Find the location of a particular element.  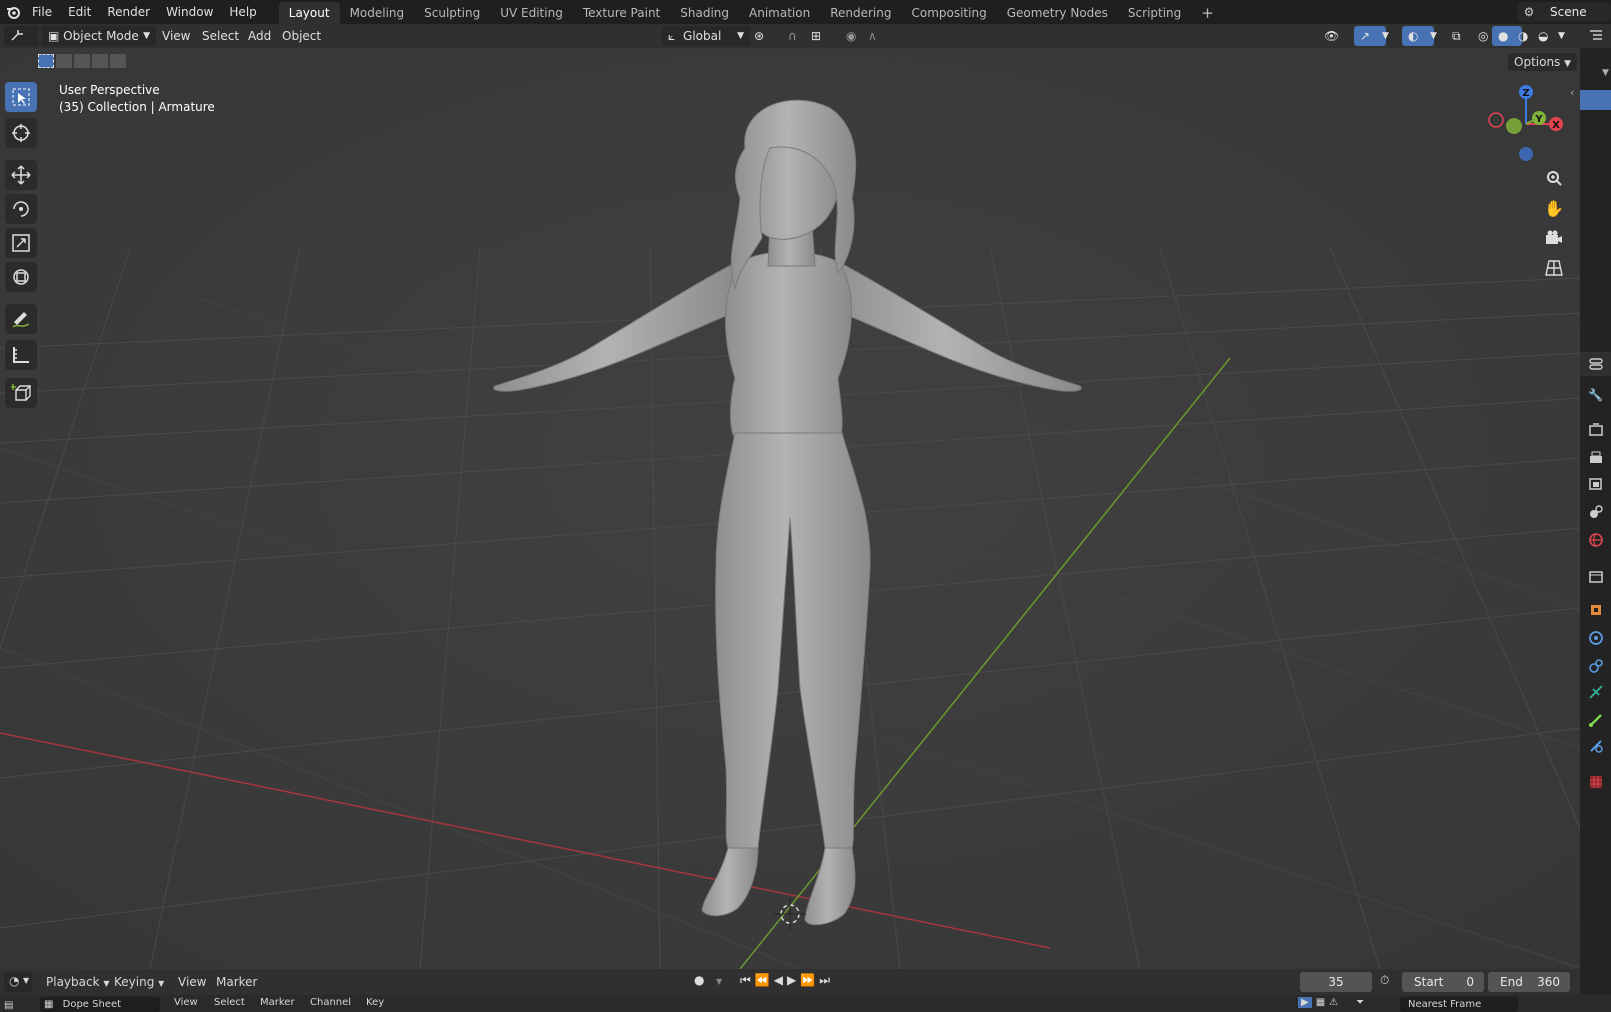

play-reverse-icon: ◀ is located at coordinates (778, 980).